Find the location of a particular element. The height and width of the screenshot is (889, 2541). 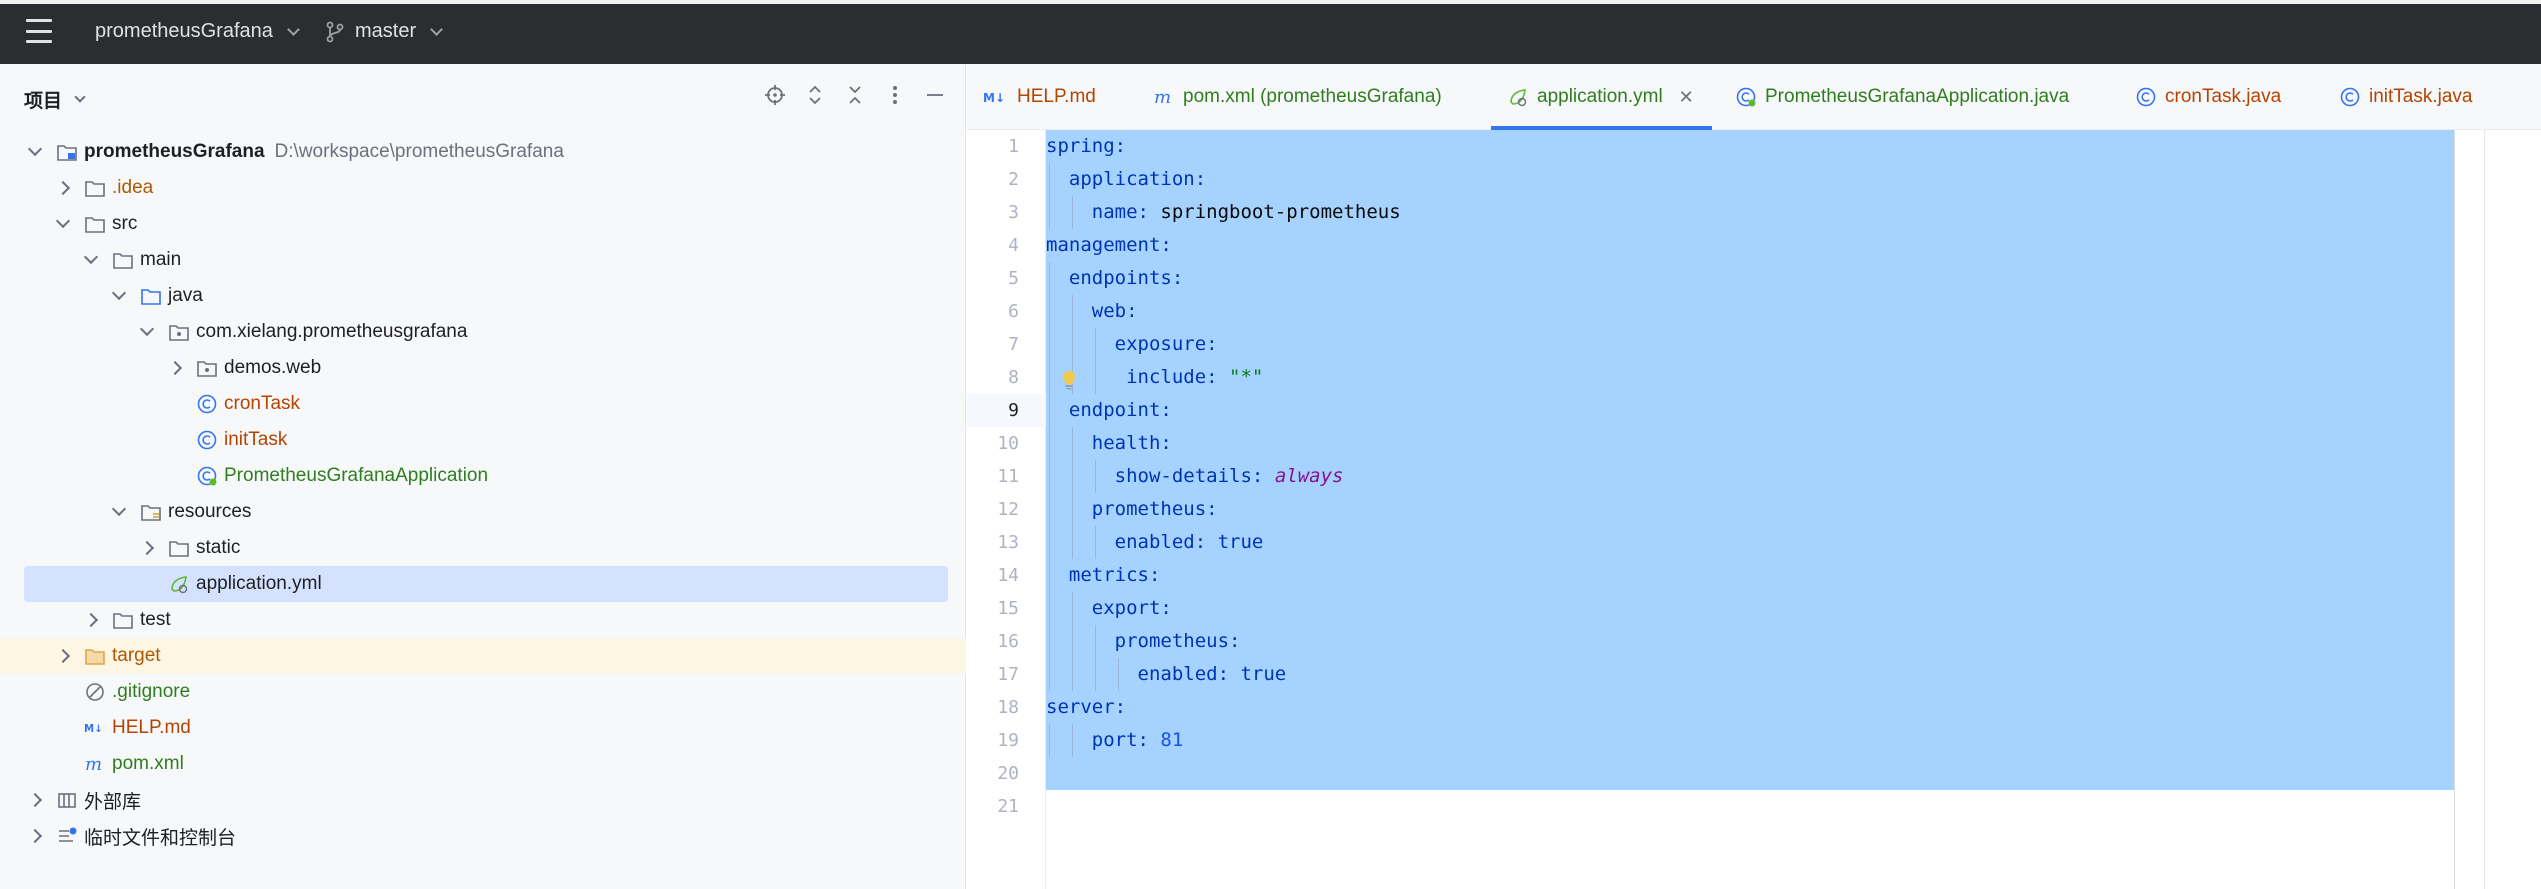

code-line: enabled: true is located at coordinates (1166, 674).